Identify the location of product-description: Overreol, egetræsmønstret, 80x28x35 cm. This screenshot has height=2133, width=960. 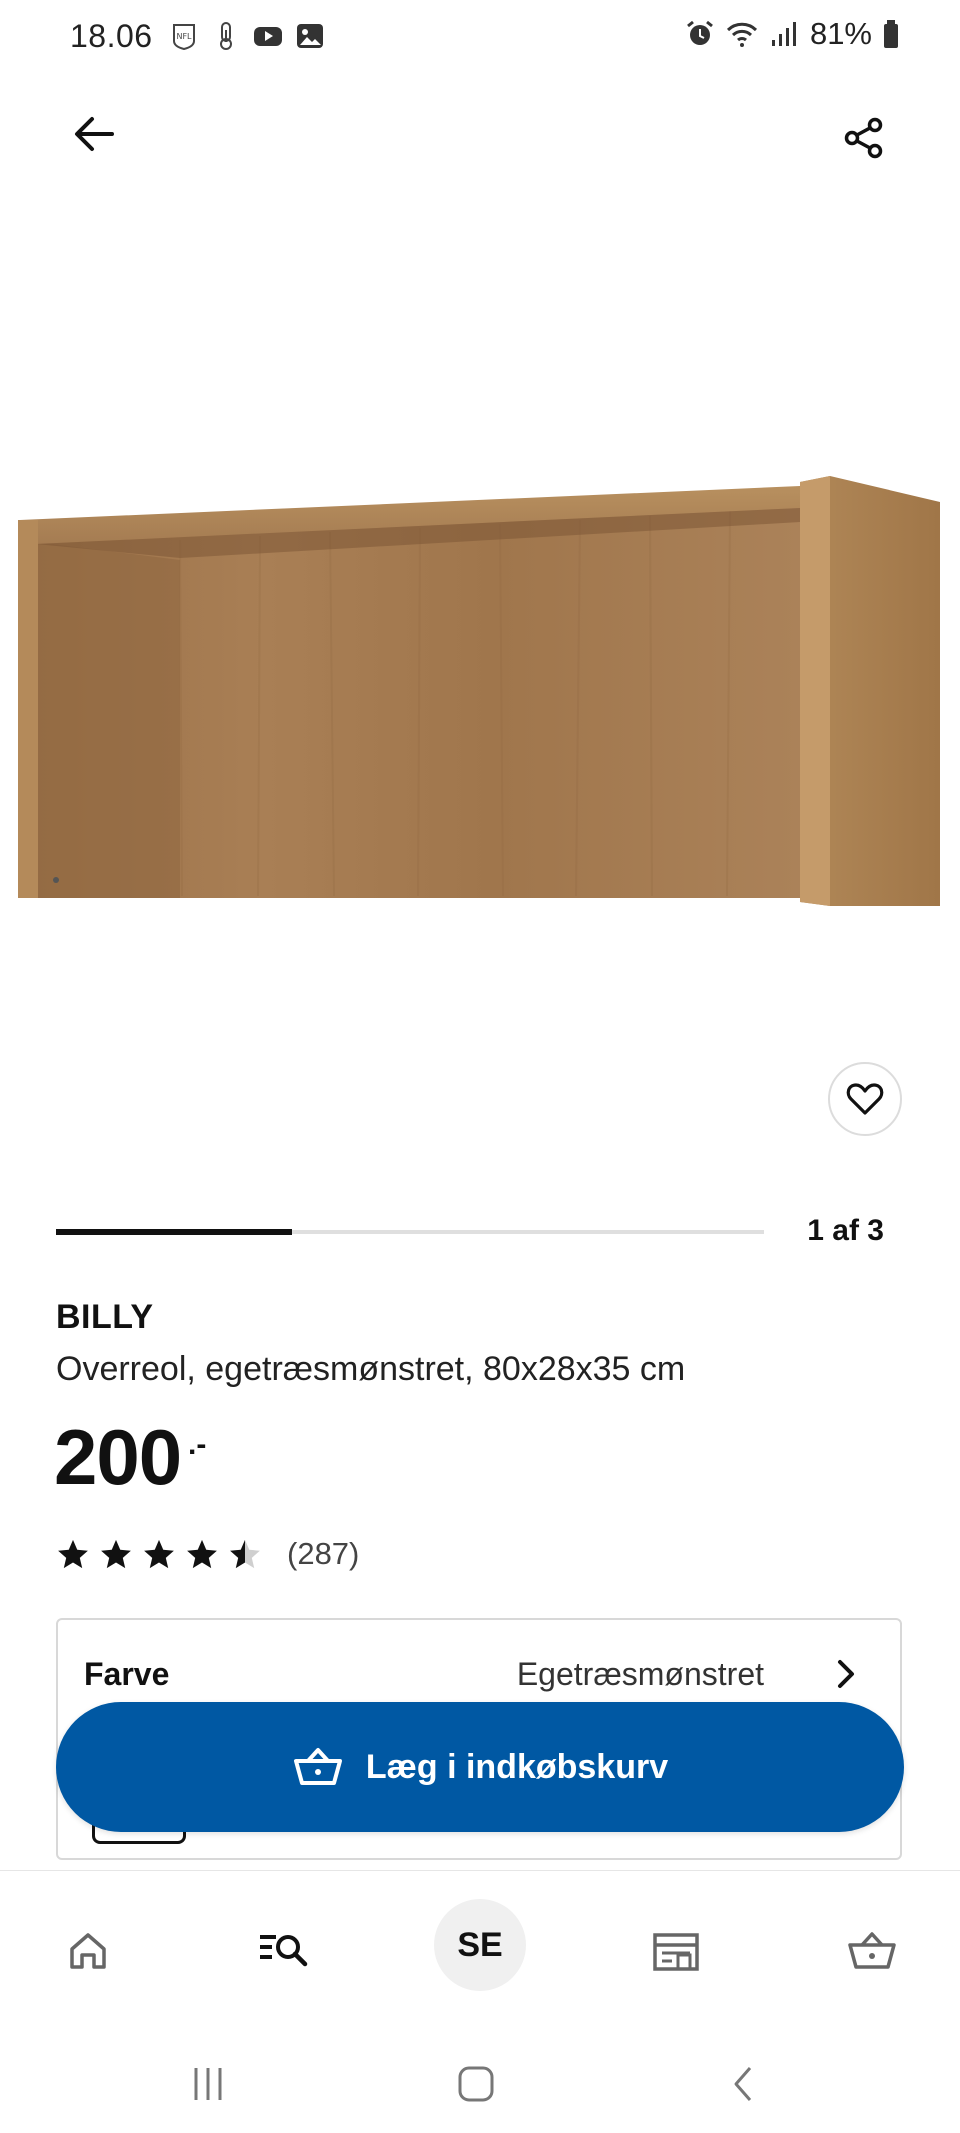
(371, 1369).